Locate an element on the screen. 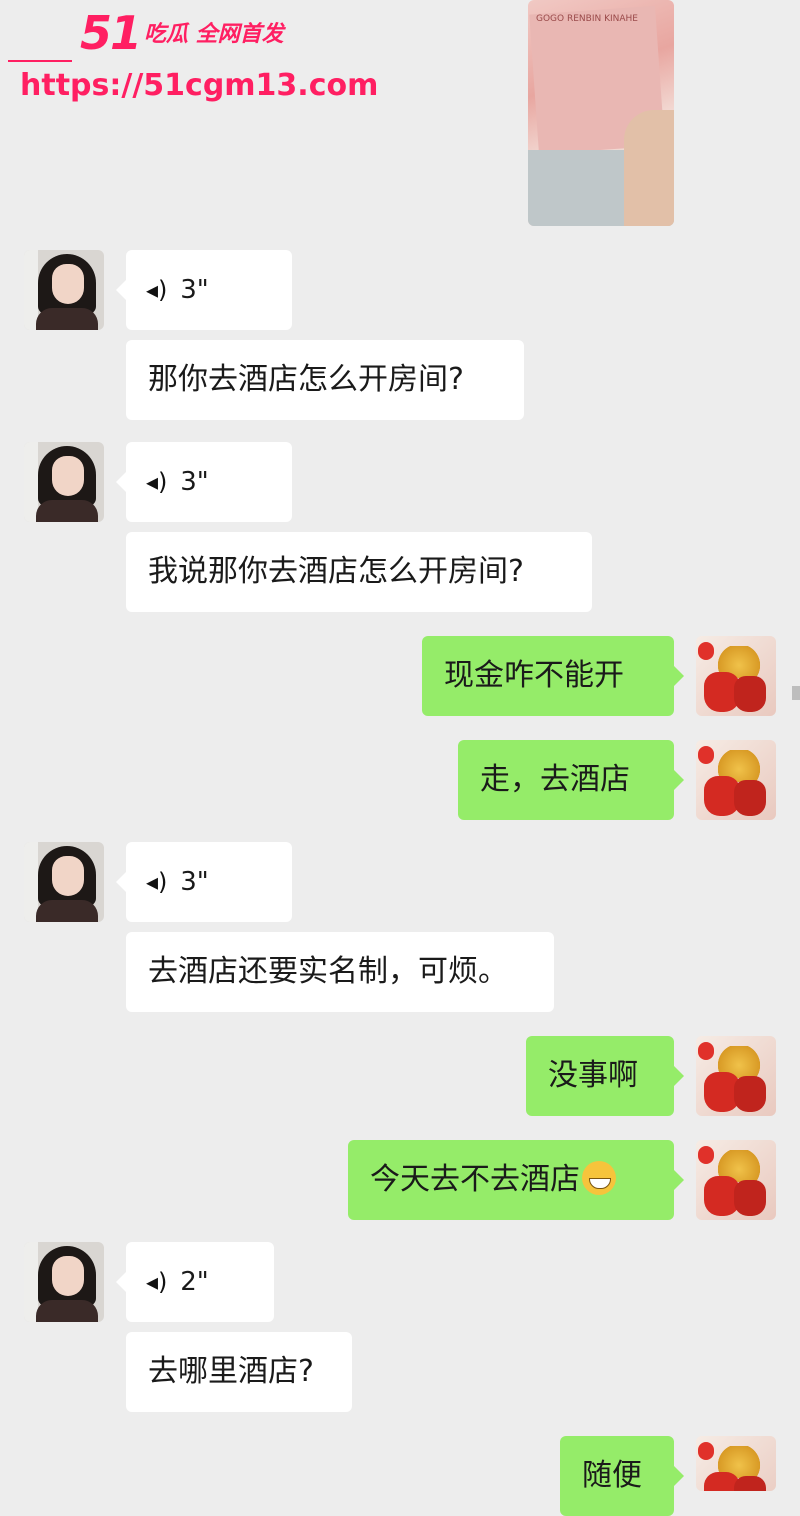 The image size is (800, 1516). outgoing-message: 今天去不去酒店 is located at coordinates (516, 1180).